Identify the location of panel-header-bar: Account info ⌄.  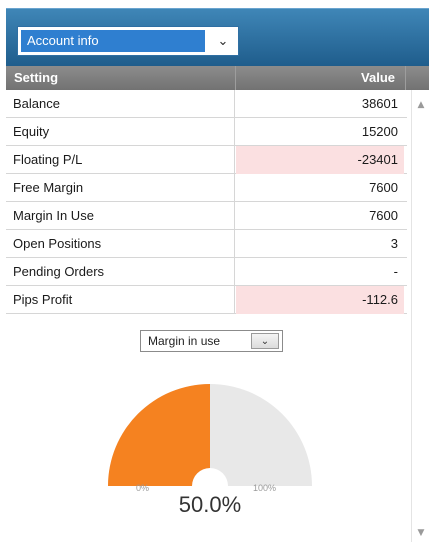
(217, 37).